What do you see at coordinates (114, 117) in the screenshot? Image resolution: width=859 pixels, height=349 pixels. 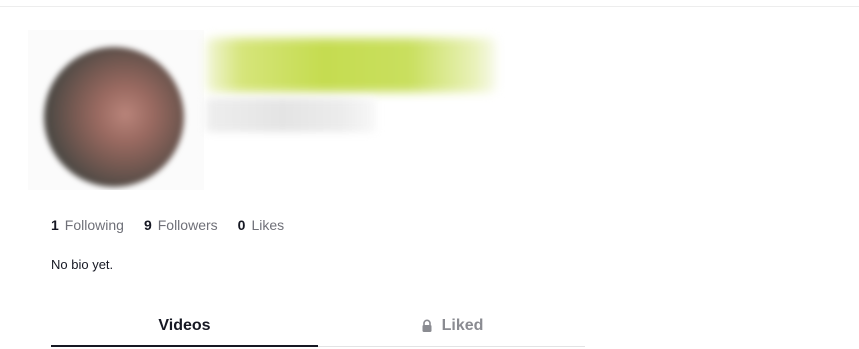 I see `avatar` at bounding box center [114, 117].